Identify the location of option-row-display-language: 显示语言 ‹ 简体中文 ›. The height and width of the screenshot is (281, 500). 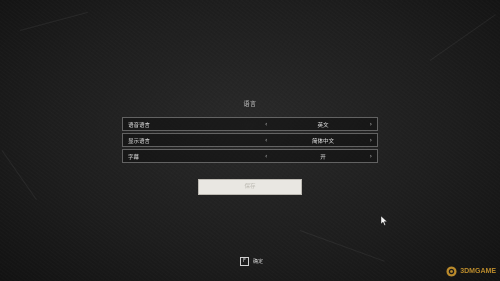
(250, 140).